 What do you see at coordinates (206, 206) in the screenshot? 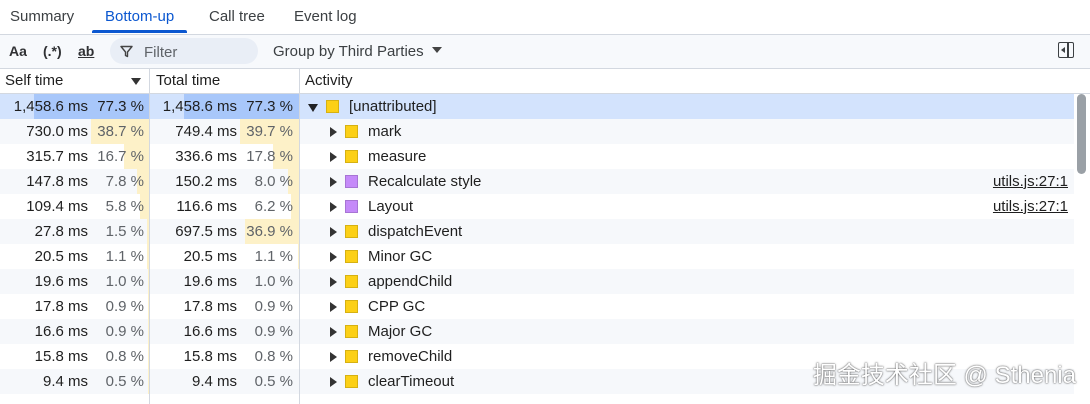
I see `total-time-value: 116.6 ms` at bounding box center [206, 206].